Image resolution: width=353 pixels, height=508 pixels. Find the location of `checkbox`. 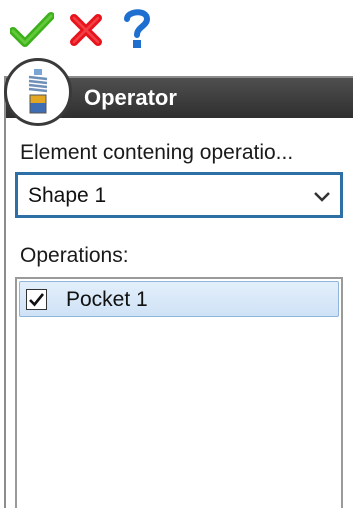

checkbox is located at coordinates (36, 299).